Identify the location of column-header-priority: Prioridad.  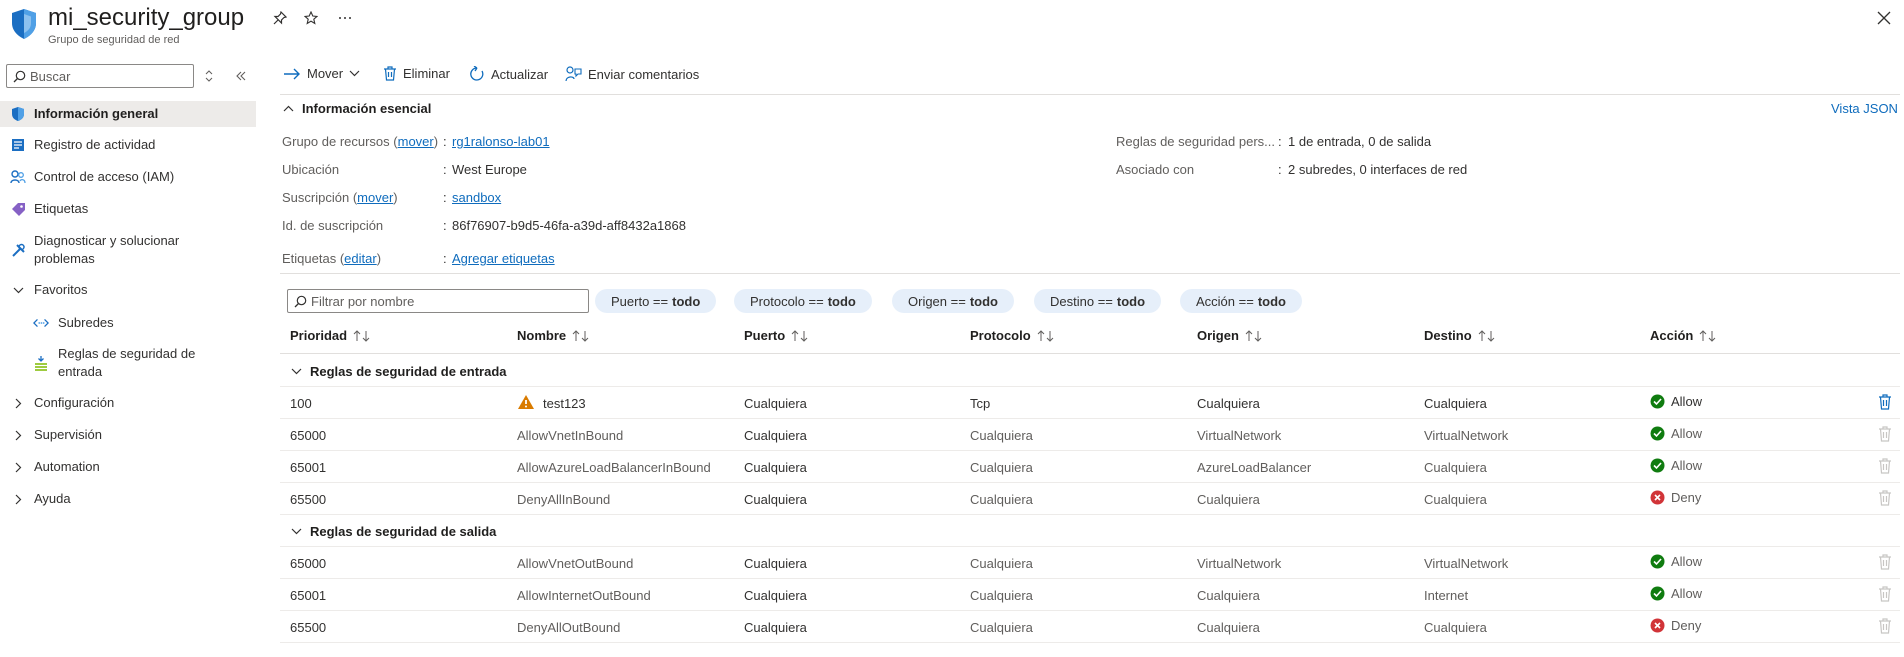
(330, 335).